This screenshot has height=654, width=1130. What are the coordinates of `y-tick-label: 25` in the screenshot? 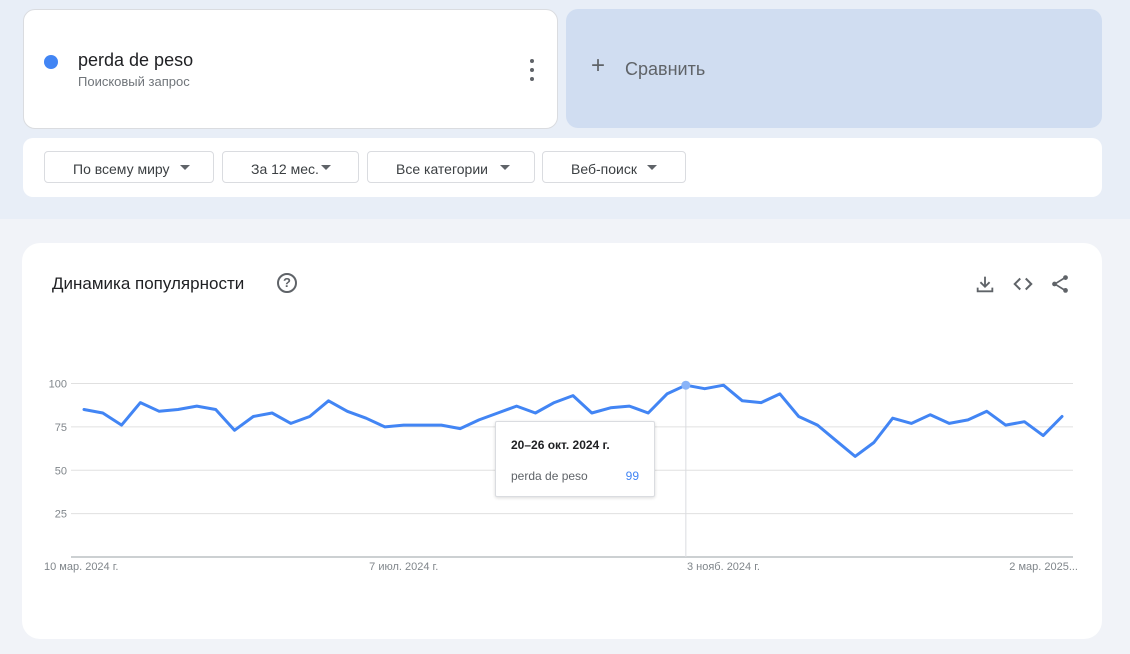 It's located at (61, 515).